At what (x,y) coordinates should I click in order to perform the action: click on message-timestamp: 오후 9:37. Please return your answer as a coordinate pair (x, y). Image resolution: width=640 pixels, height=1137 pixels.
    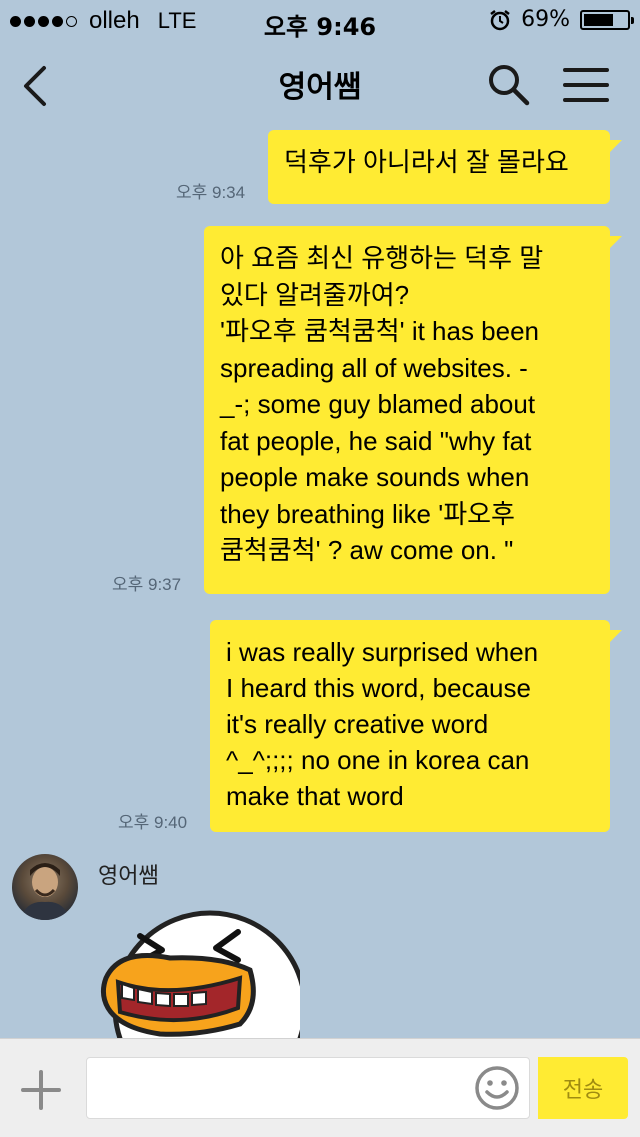
    Looking at the image, I should click on (147, 584).